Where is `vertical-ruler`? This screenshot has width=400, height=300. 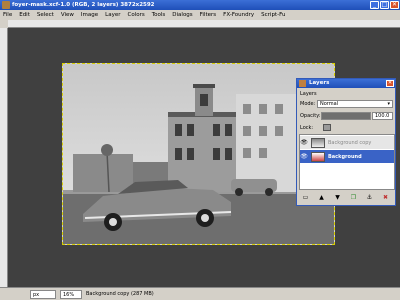
vertical-ruler is located at coordinates (4, 157).